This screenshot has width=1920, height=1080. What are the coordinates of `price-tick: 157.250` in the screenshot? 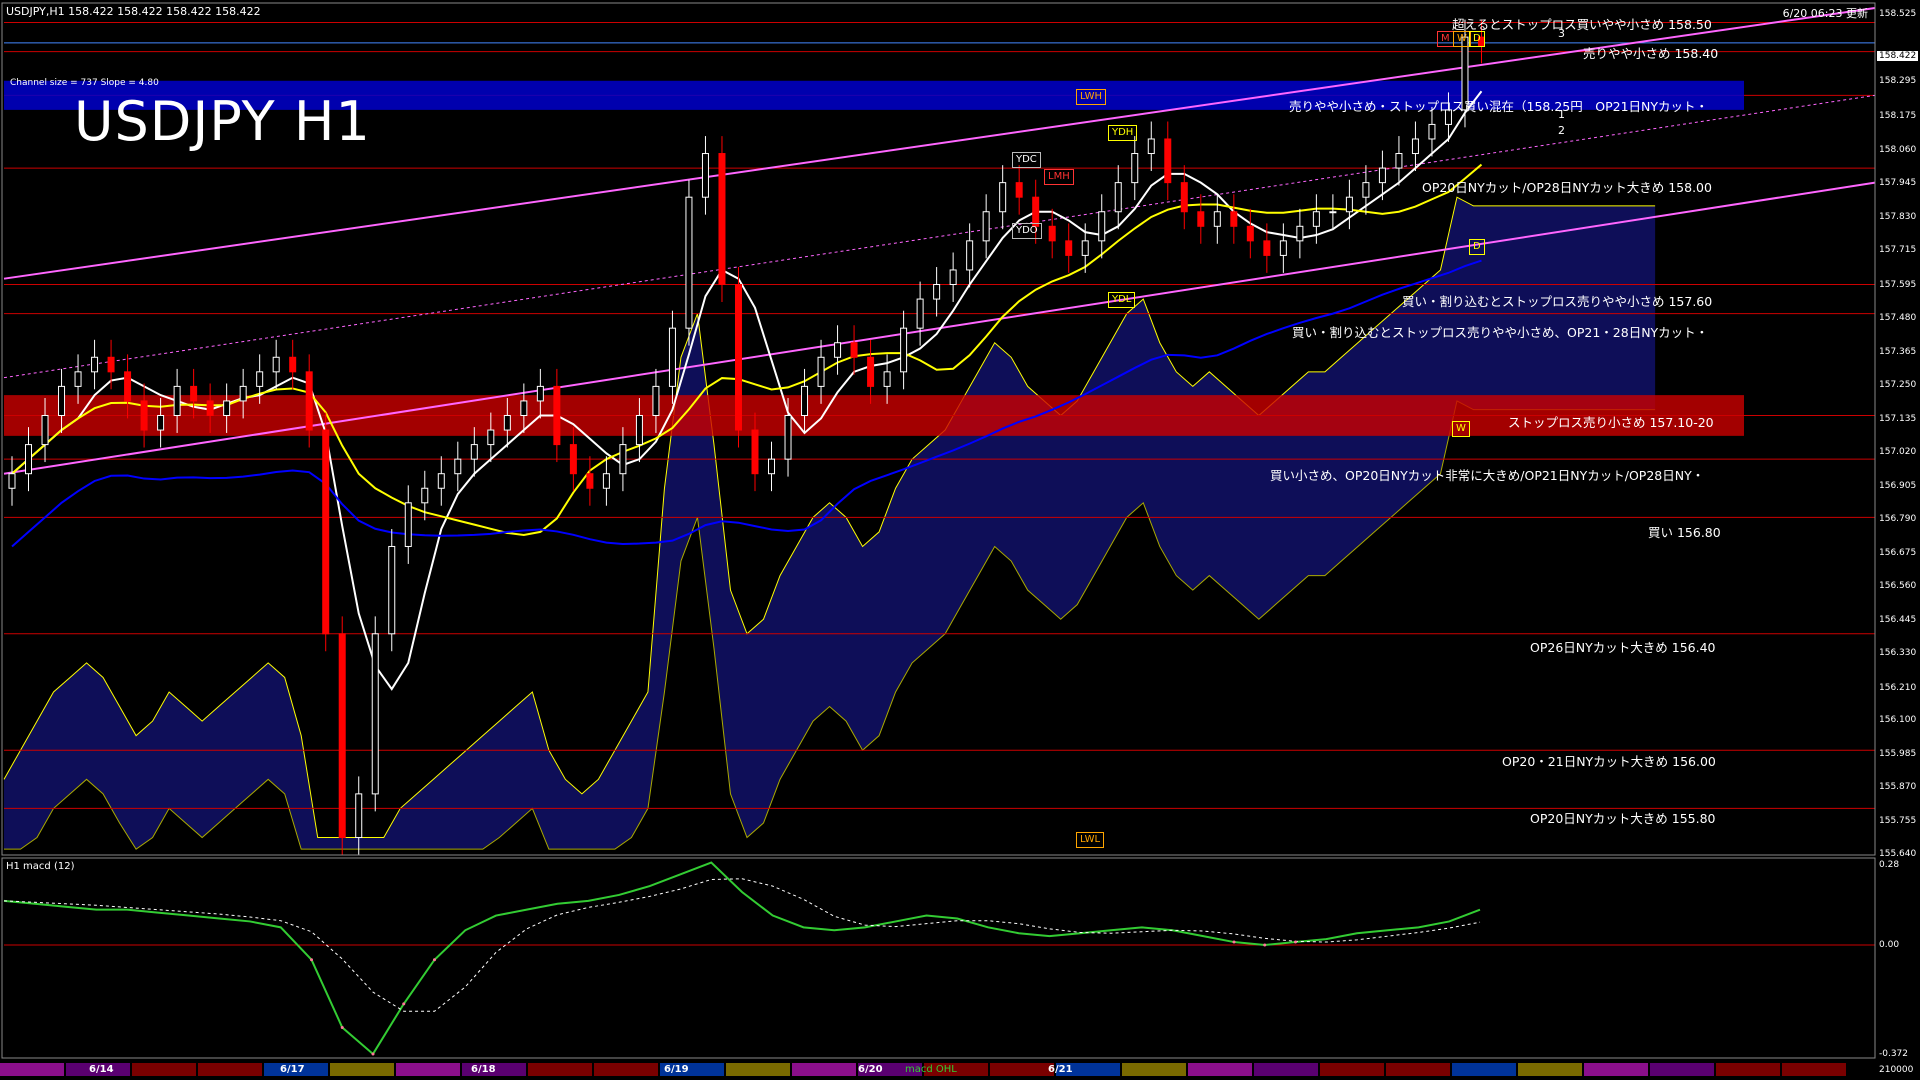 It's located at (1898, 385).